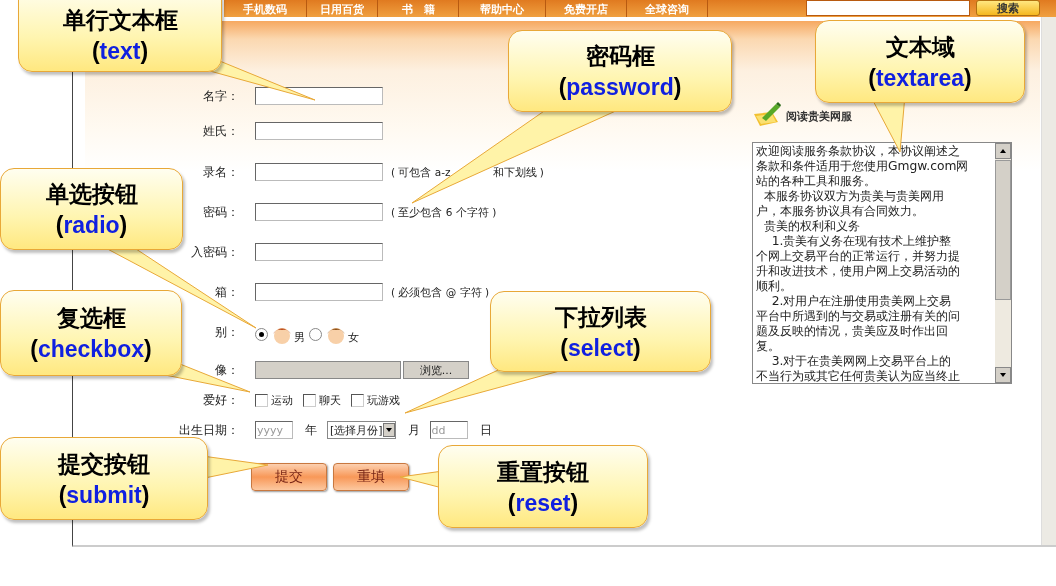 This screenshot has height=586, width=1056. What do you see at coordinates (371, 477) in the screenshot?
I see `reset-button: 重填` at bounding box center [371, 477].